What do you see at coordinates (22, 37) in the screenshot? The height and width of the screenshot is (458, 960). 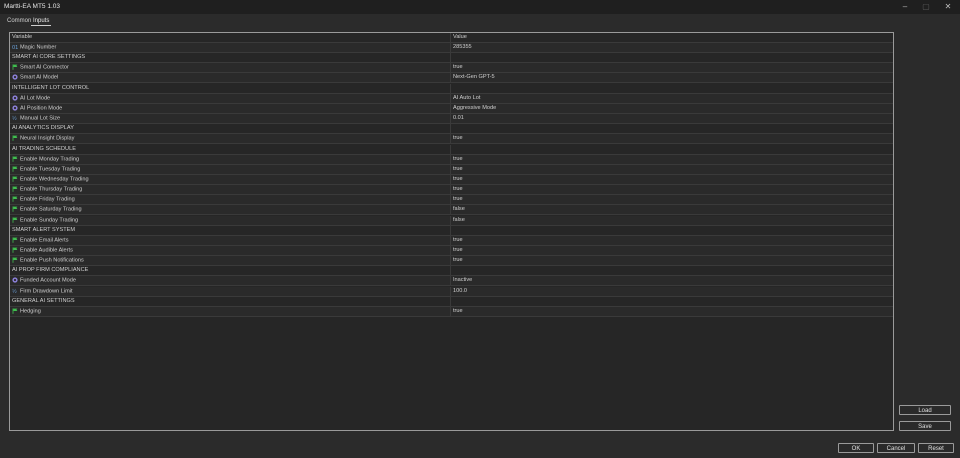 I see `variable-column-header: Variable` at bounding box center [22, 37].